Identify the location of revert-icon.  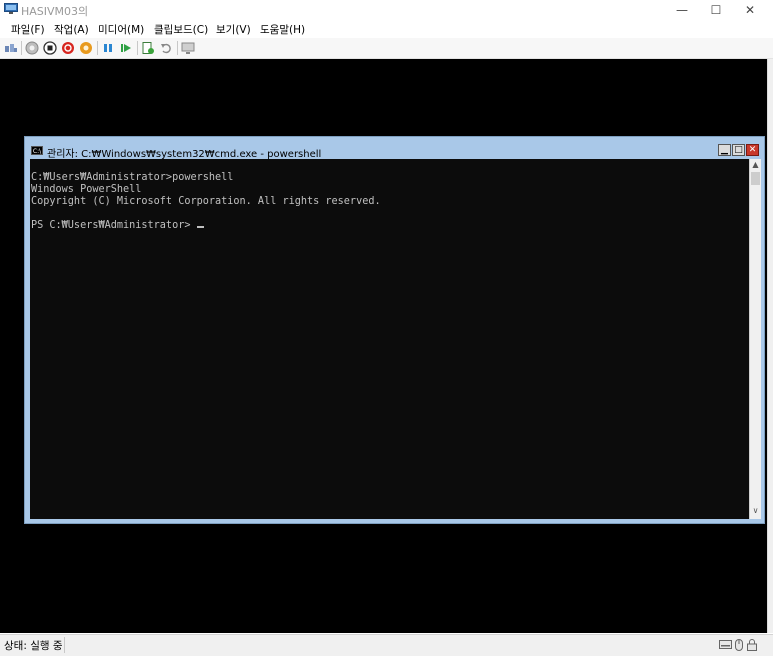
(166, 48).